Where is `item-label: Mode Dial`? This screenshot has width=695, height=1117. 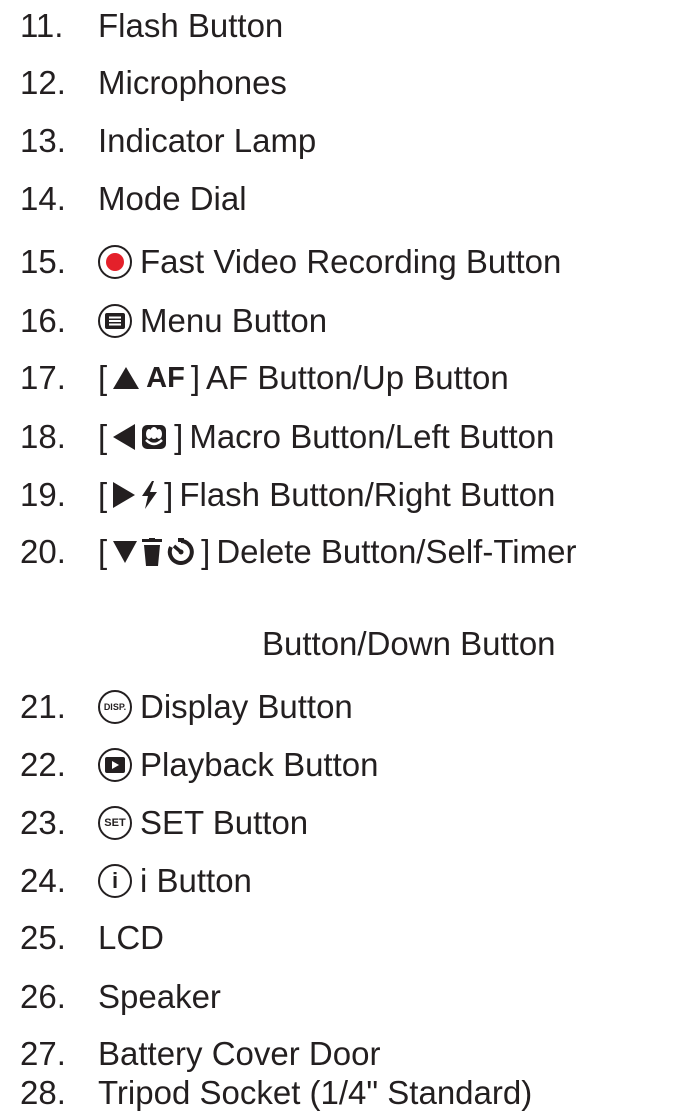 item-label: Mode Dial is located at coordinates (172, 198).